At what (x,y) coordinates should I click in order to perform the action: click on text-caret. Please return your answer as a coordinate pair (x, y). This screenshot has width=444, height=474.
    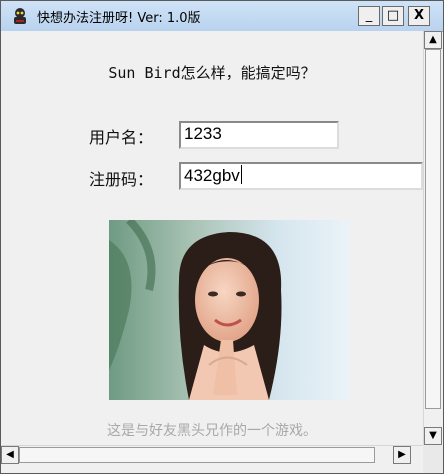
    Looking at the image, I should click on (241, 174).